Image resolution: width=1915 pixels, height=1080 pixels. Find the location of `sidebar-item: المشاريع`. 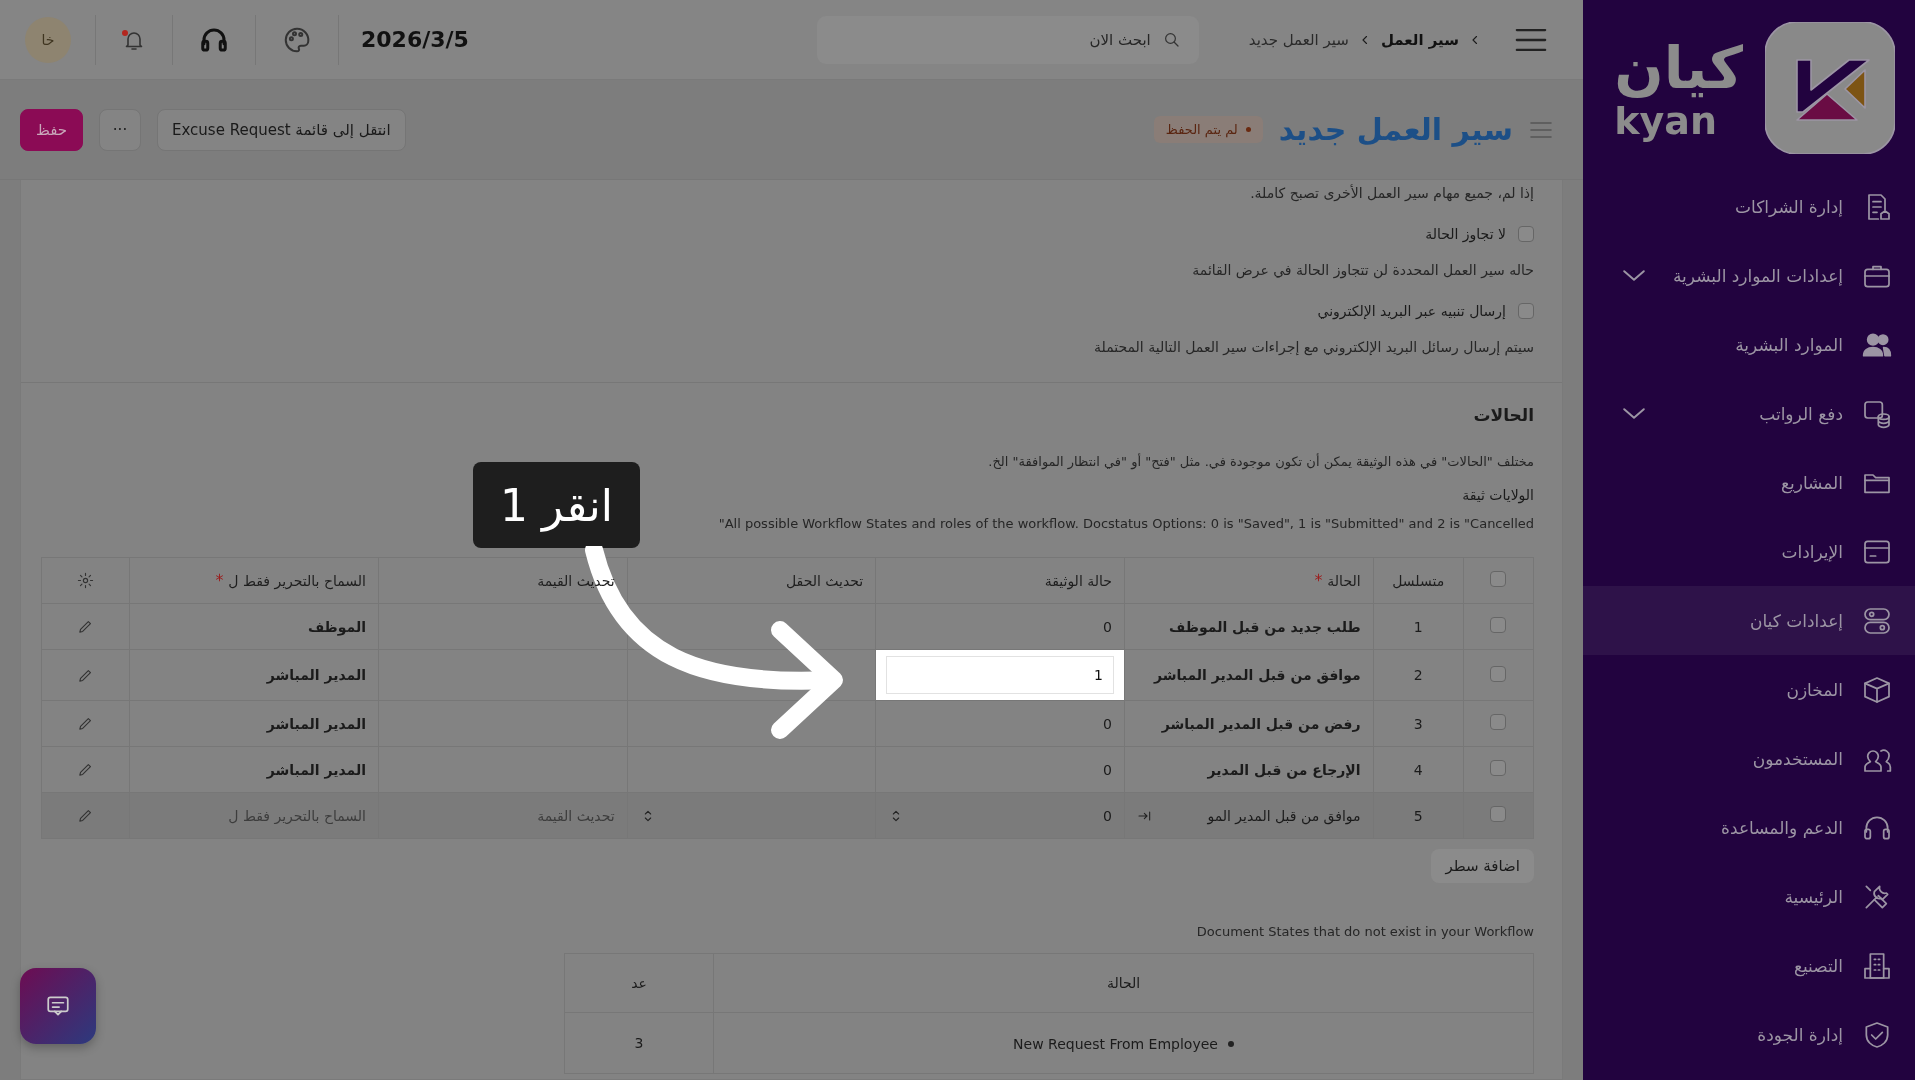

sidebar-item: المشاريع is located at coordinates (1749, 482).